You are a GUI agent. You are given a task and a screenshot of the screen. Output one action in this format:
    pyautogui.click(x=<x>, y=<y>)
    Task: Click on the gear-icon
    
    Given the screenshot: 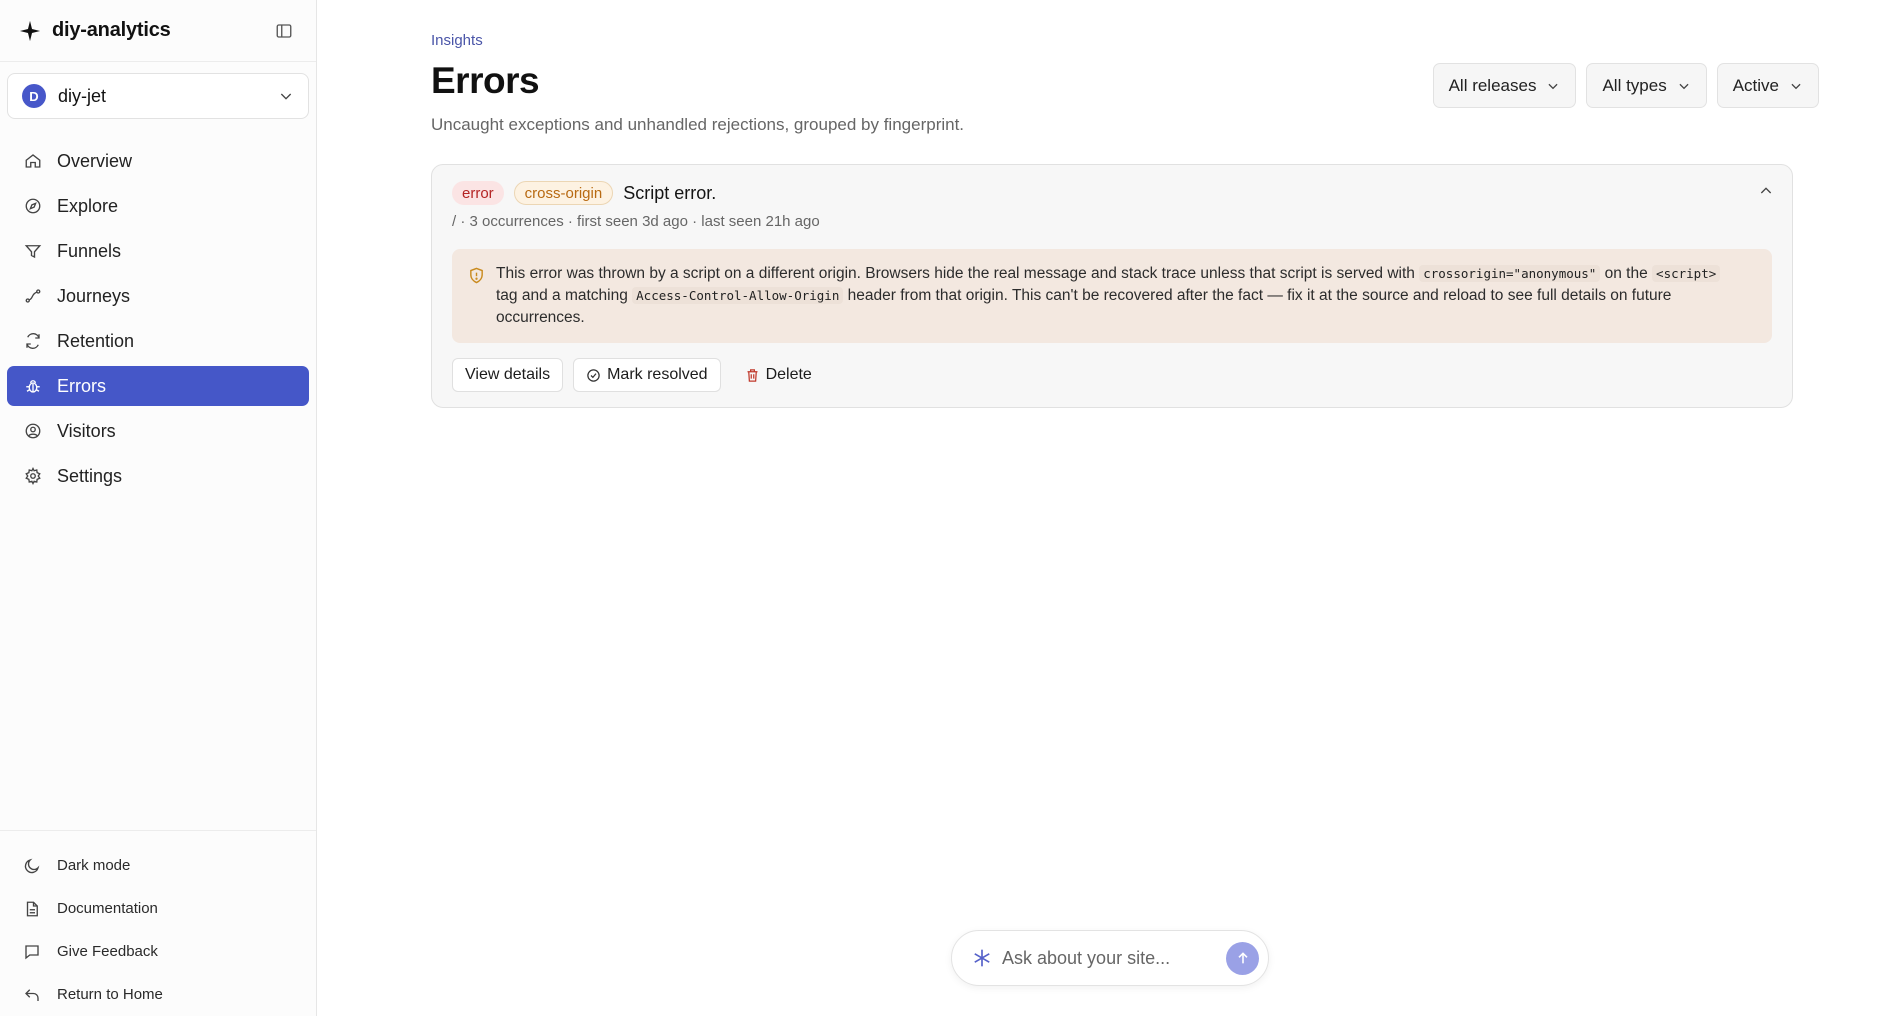 What is the action you would take?
    pyautogui.click(x=33, y=476)
    